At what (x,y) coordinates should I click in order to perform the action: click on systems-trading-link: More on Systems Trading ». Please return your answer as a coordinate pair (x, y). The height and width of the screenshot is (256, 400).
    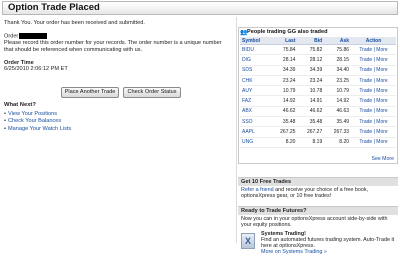
    Looking at the image, I should click on (329, 252).